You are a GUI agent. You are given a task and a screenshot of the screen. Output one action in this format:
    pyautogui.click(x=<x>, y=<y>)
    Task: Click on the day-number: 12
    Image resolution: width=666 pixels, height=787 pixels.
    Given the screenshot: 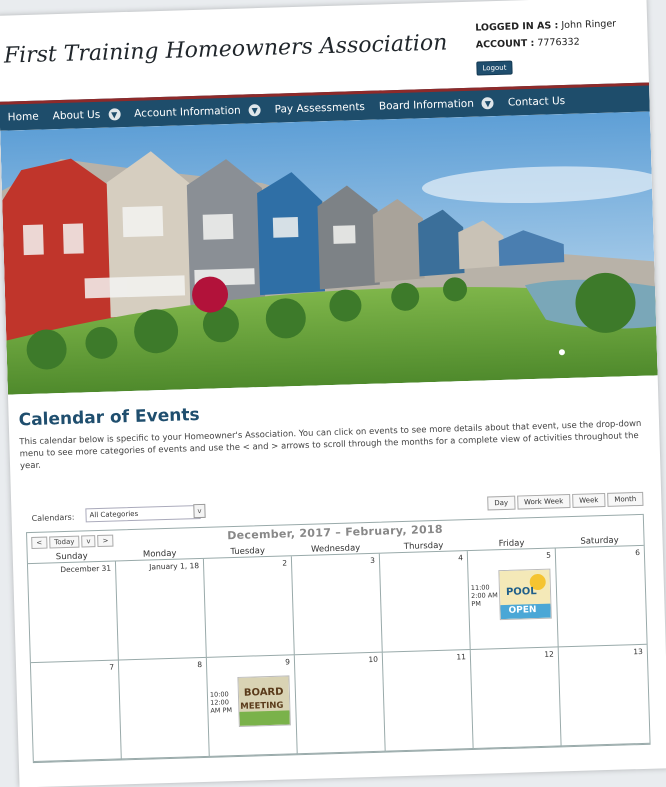 What is the action you would take?
    pyautogui.click(x=549, y=654)
    